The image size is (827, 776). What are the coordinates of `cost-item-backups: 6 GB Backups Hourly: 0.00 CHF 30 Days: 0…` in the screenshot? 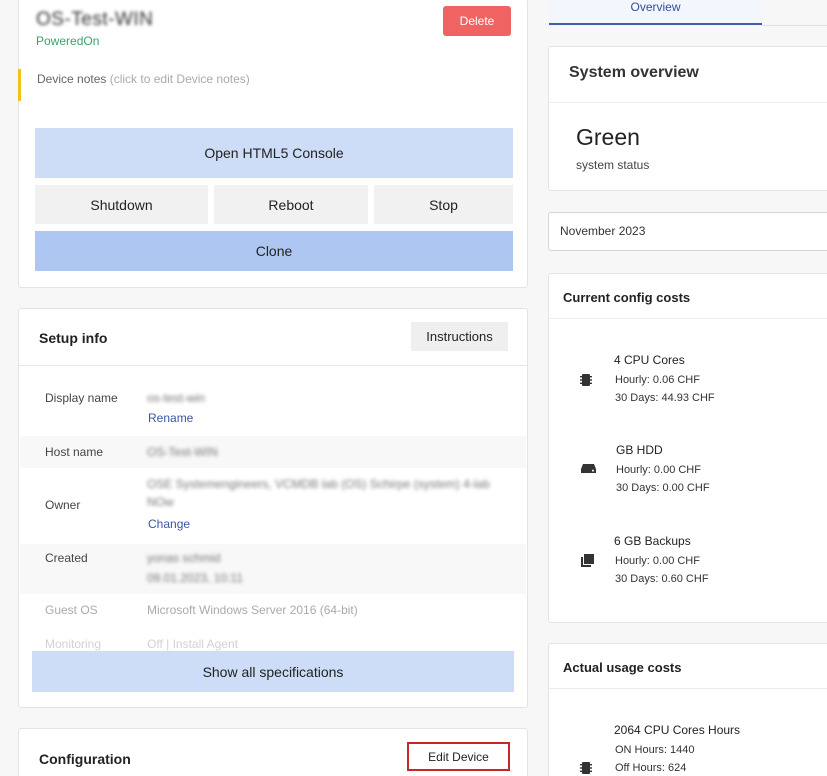 It's located at (688, 564).